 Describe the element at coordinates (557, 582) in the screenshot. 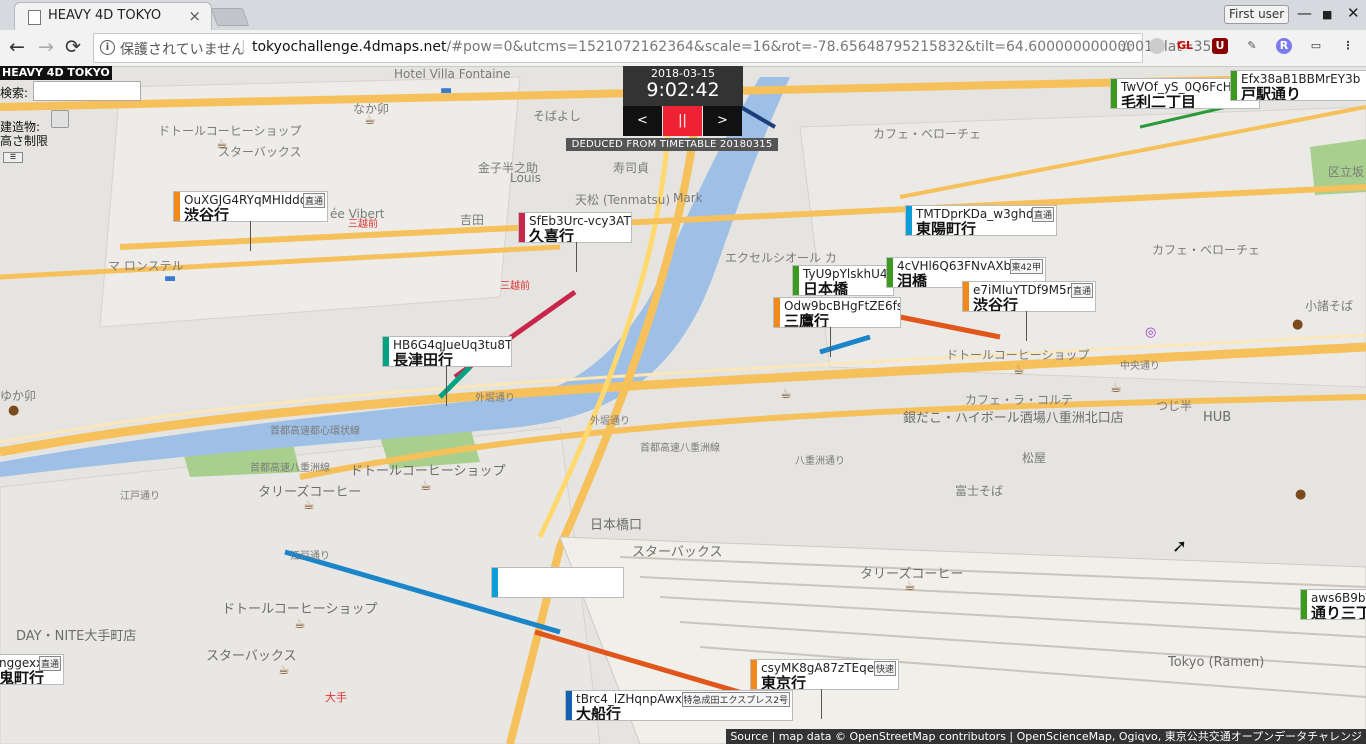

I see `train-label-empty` at that location.